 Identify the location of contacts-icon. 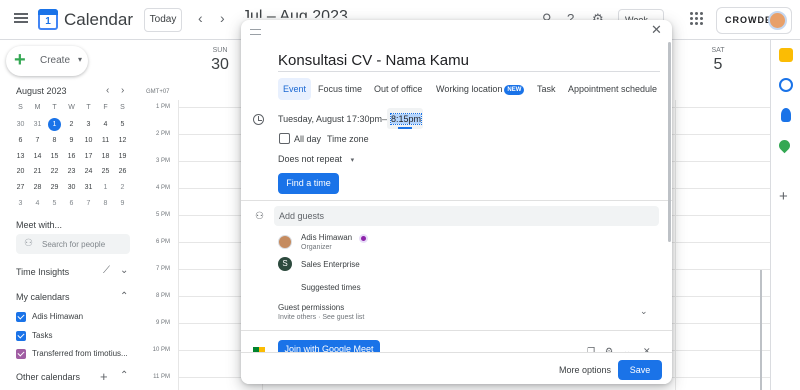
(786, 115).